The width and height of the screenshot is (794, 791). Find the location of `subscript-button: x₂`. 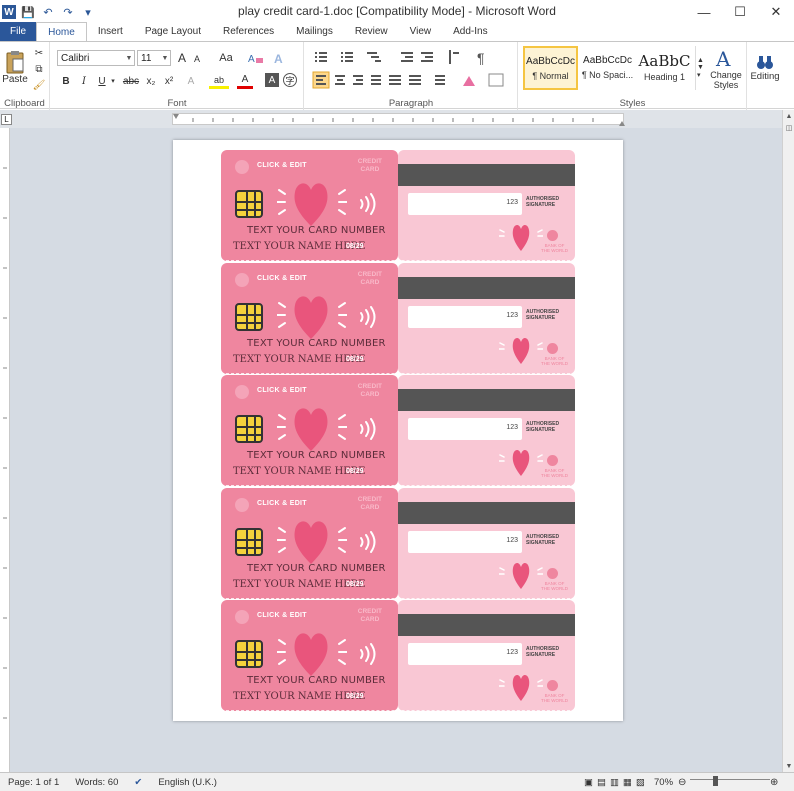

subscript-button: x₂ is located at coordinates (151, 81).